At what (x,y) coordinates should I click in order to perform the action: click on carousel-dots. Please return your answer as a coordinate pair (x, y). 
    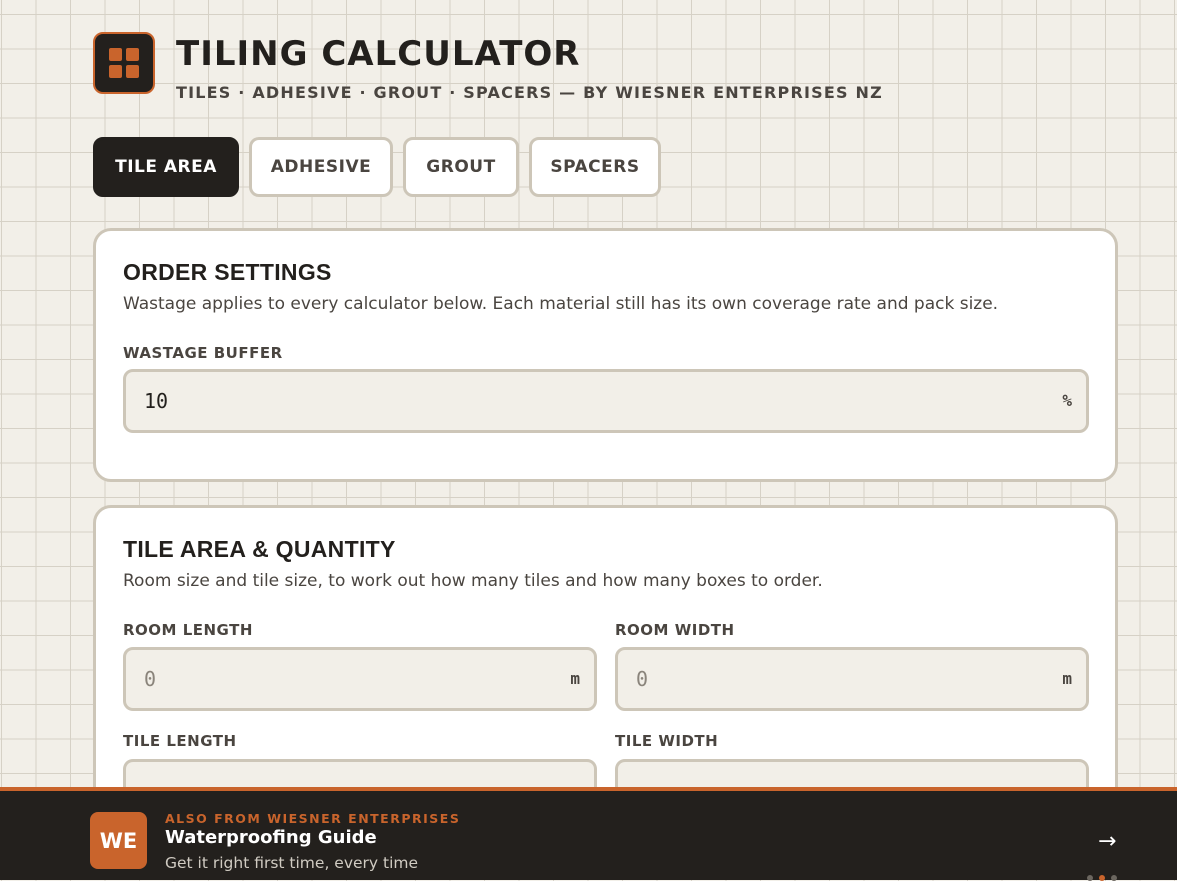
    Looking at the image, I should click on (1105, 878).